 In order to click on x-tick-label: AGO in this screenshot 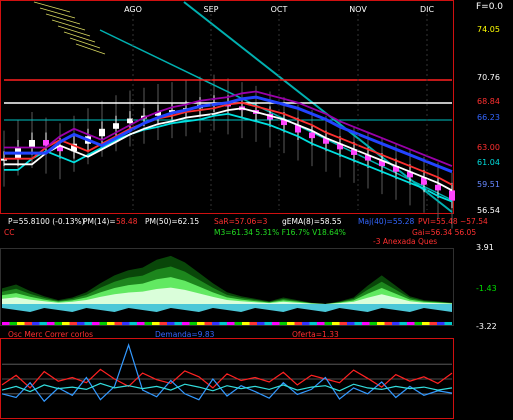, I will do `click(133, 9)`.